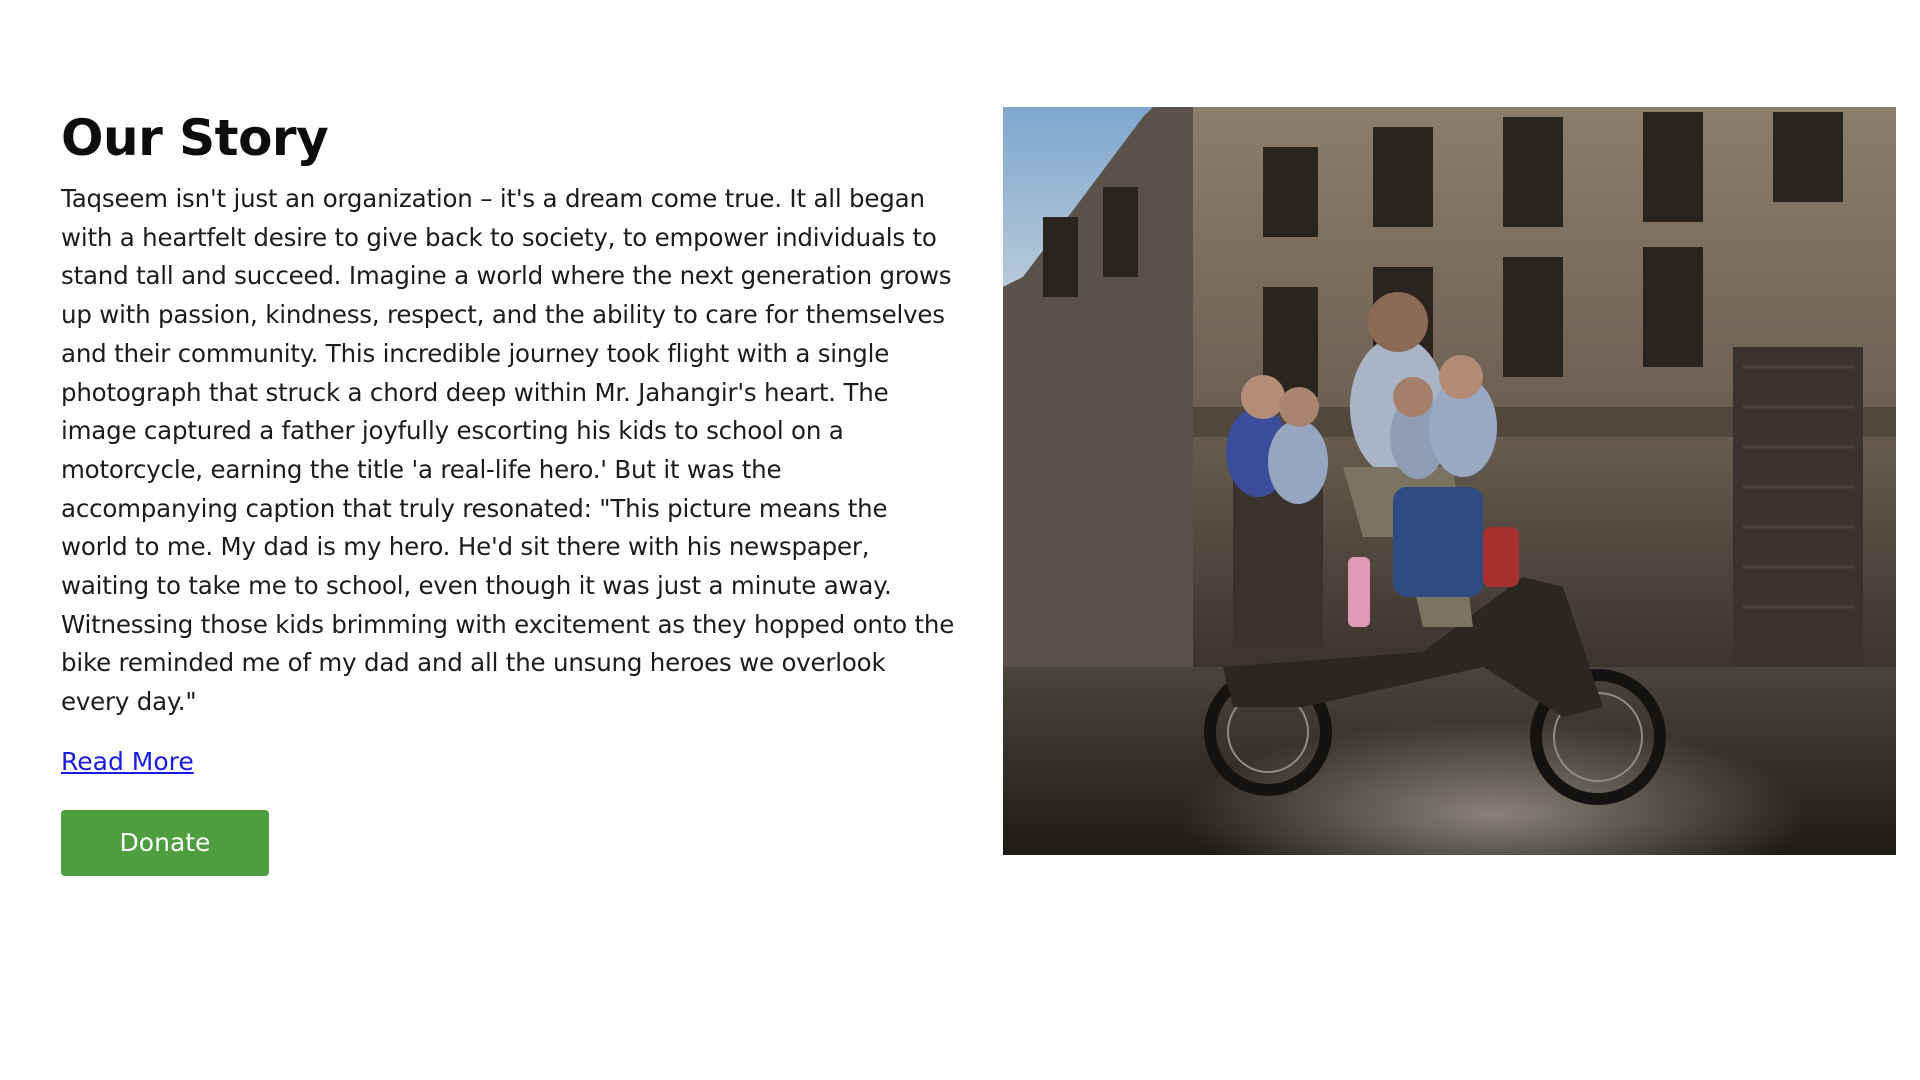 The height and width of the screenshot is (1080, 1920). I want to click on donate-button: Donate, so click(165, 842).